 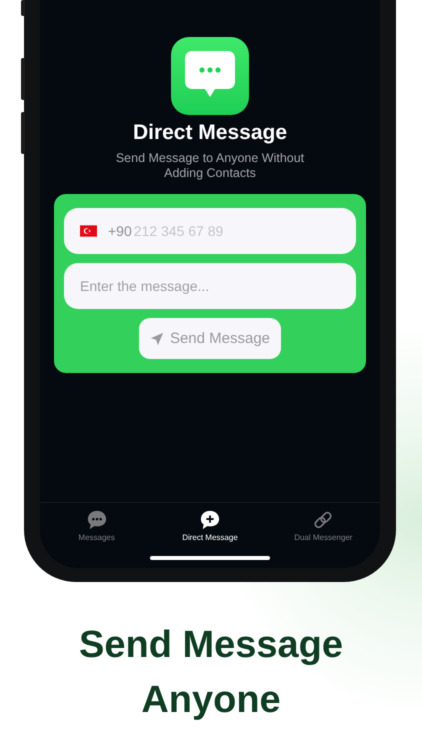 What do you see at coordinates (157, 339) in the screenshot?
I see `send-icon` at bounding box center [157, 339].